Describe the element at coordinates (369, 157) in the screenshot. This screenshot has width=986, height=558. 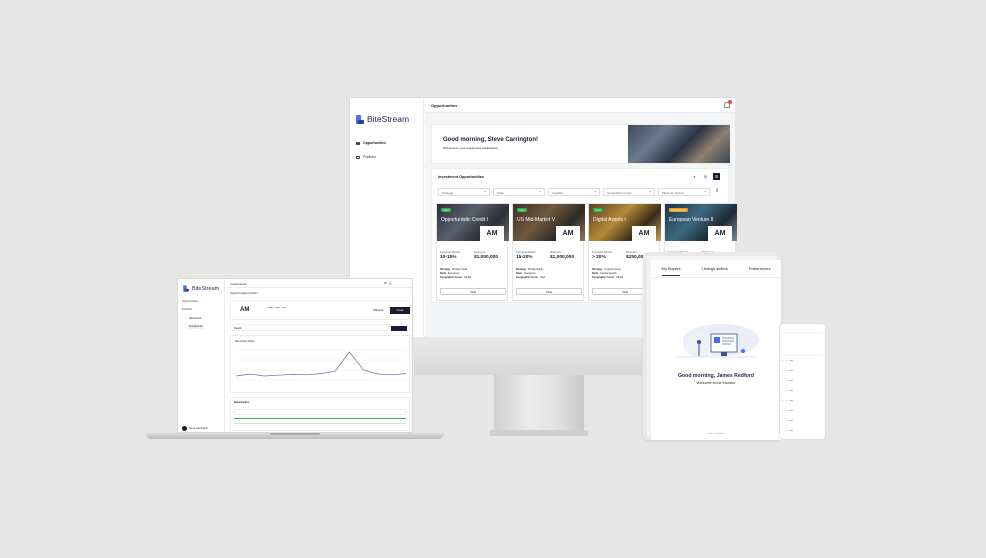
I see `sidebar-item-label: Portfolio` at that location.